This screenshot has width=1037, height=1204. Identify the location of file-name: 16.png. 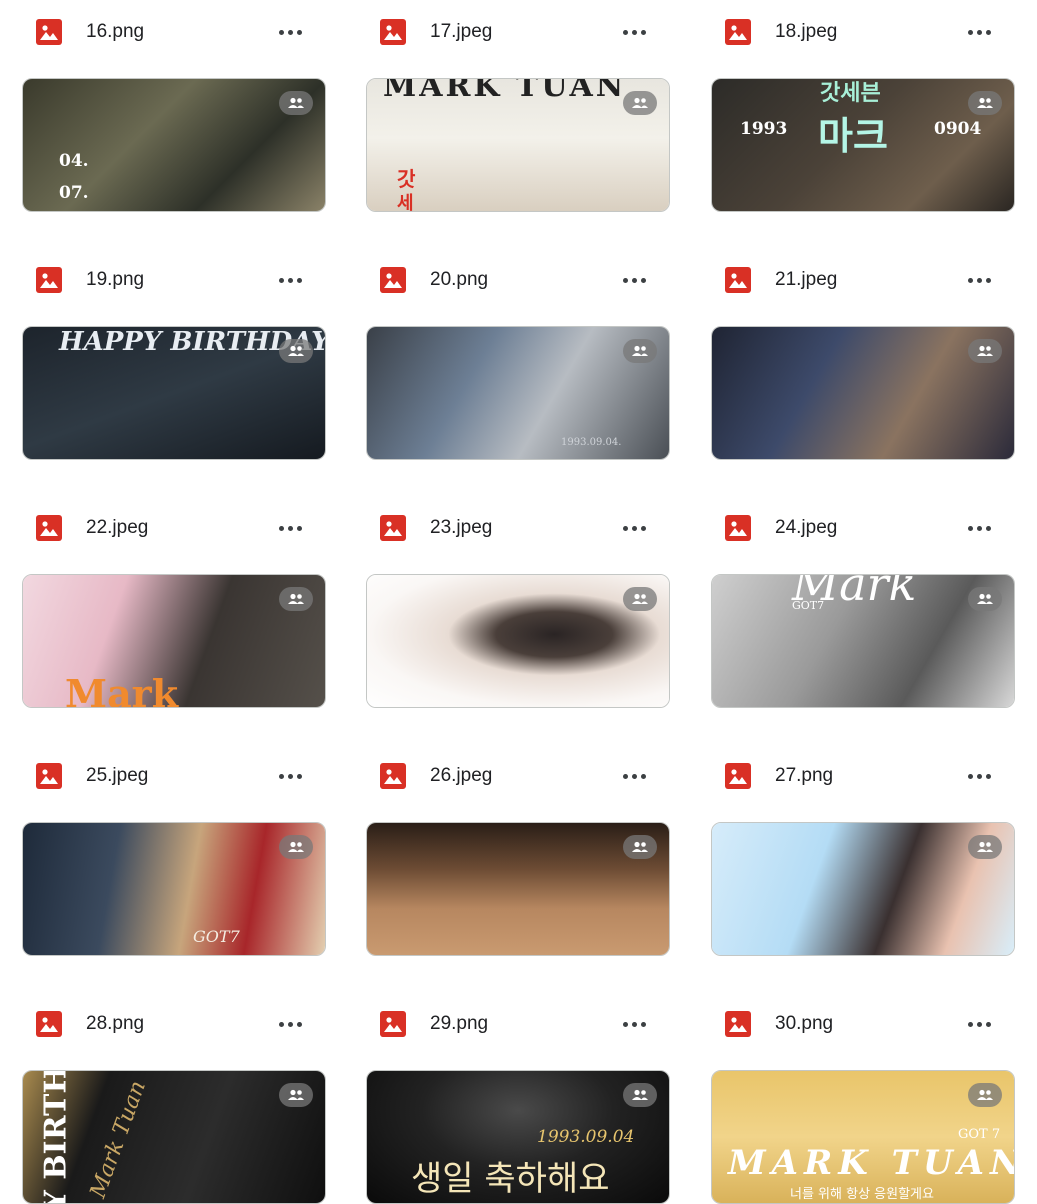
(115, 32).